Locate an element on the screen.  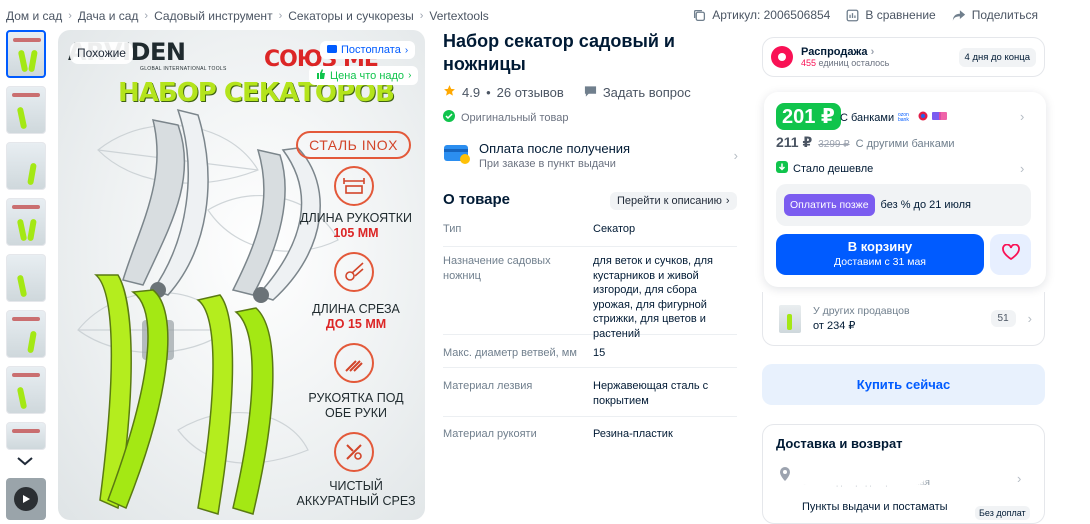
add-to-cart-button: В корзину Доставим с 31 мая is located at coordinates (880, 254).